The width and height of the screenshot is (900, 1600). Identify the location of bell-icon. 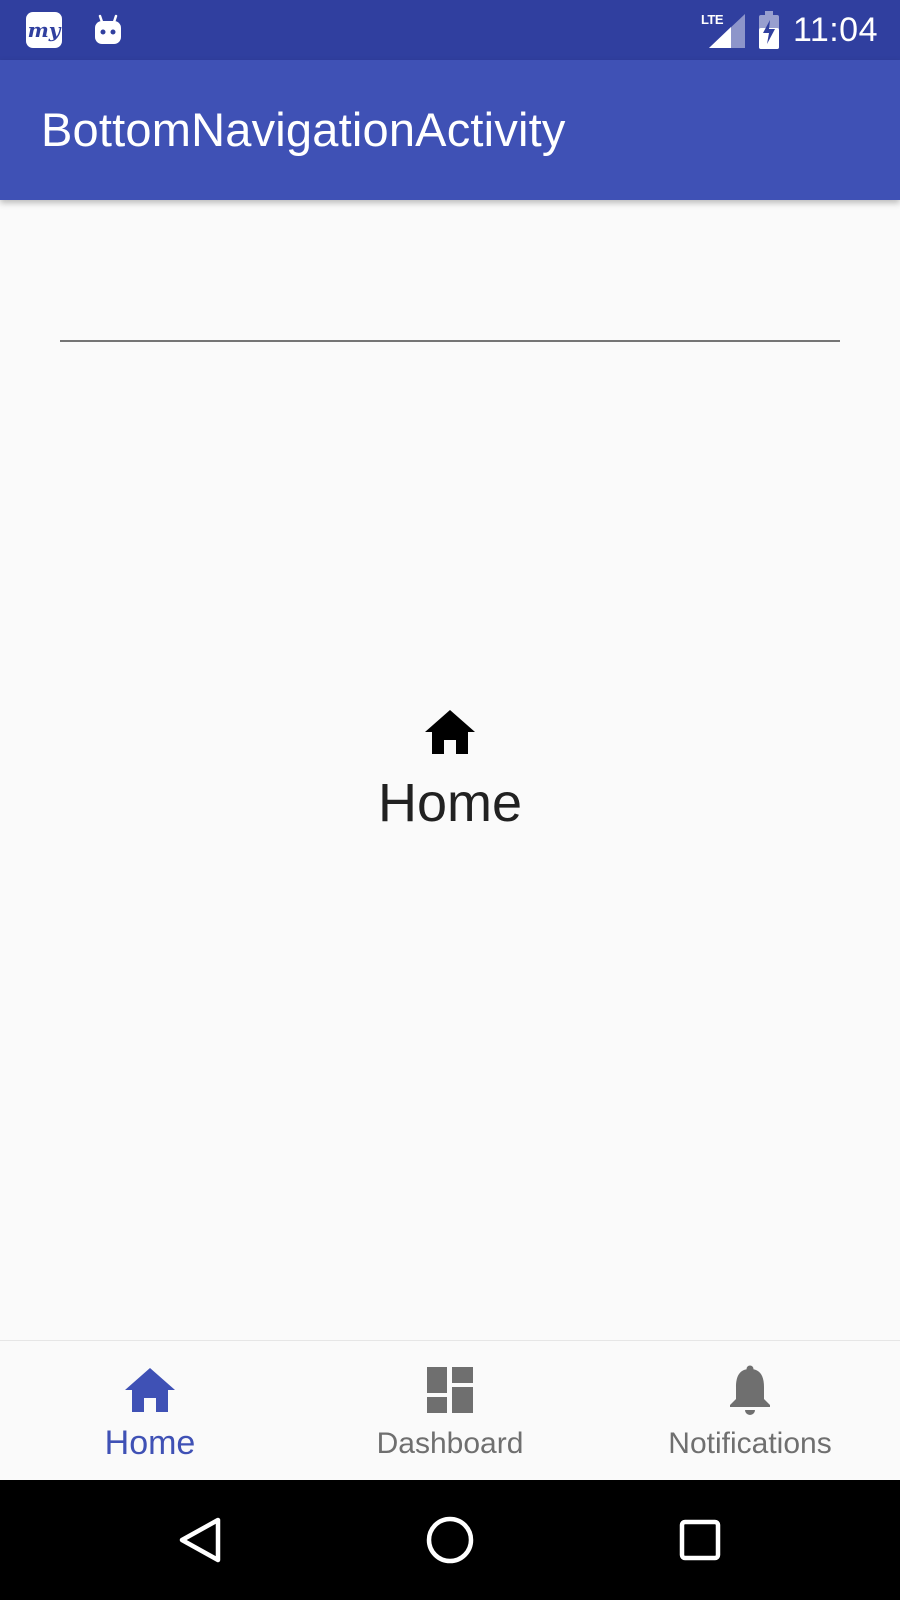
(750, 1390).